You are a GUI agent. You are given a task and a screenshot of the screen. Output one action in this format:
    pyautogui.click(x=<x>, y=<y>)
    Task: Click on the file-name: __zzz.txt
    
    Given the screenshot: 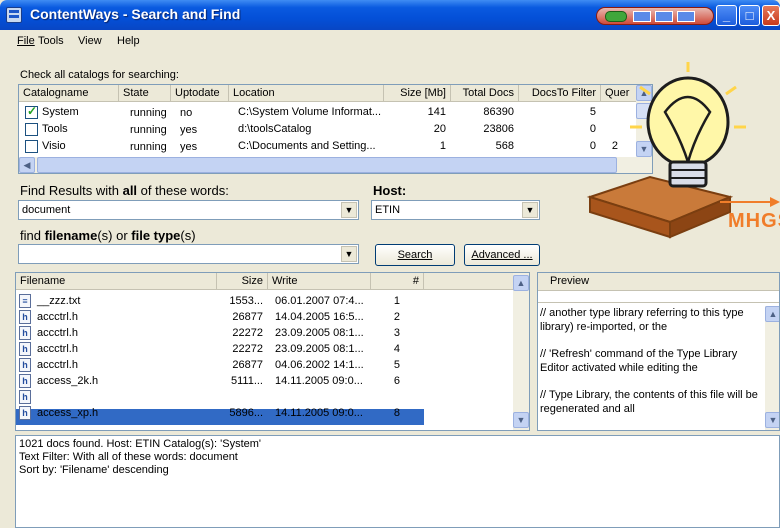 What is the action you would take?
    pyautogui.click(x=125, y=301)
    